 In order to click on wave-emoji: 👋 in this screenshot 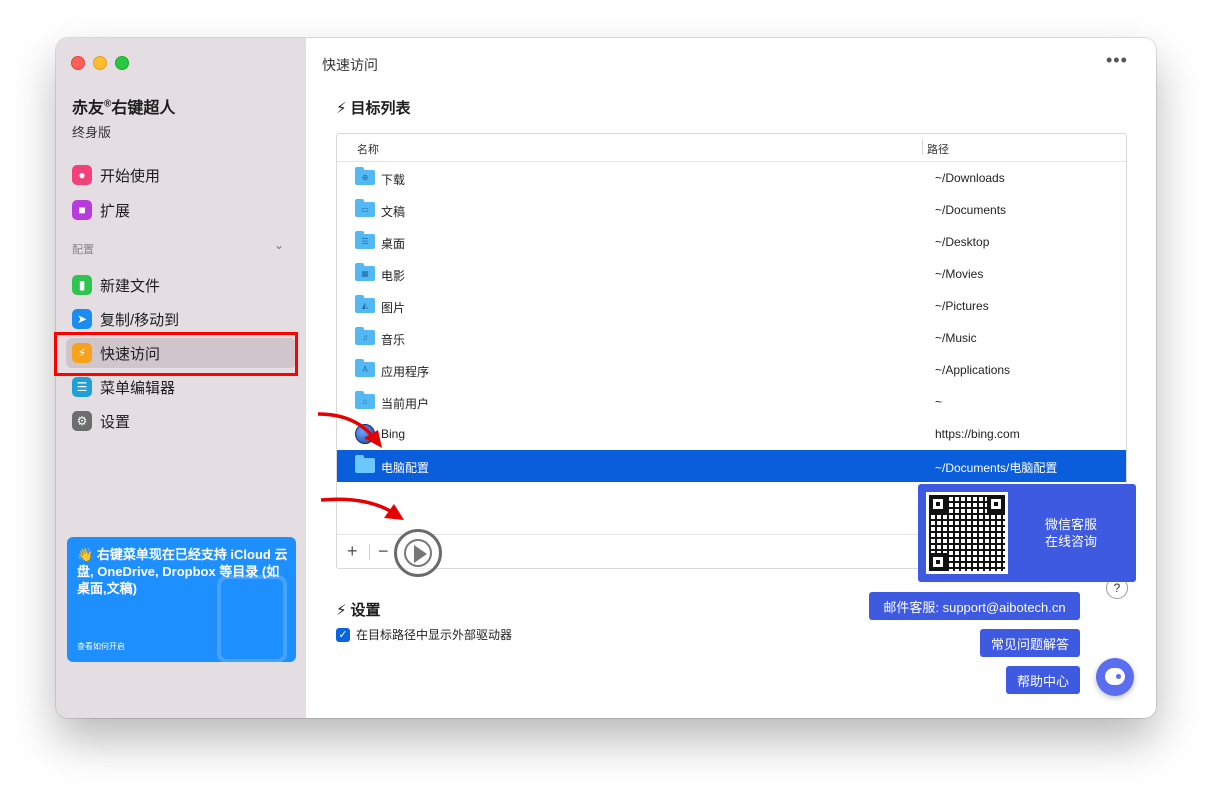, I will do `click(85, 554)`.